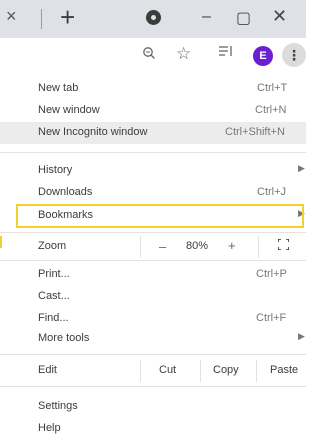 The width and height of the screenshot is (320, 440). What do you see at coordinates (153, 89) in the screenshot?
I see `menu-item-new-tab: New tab Ctrl+T` at bounding box center [153, 89].